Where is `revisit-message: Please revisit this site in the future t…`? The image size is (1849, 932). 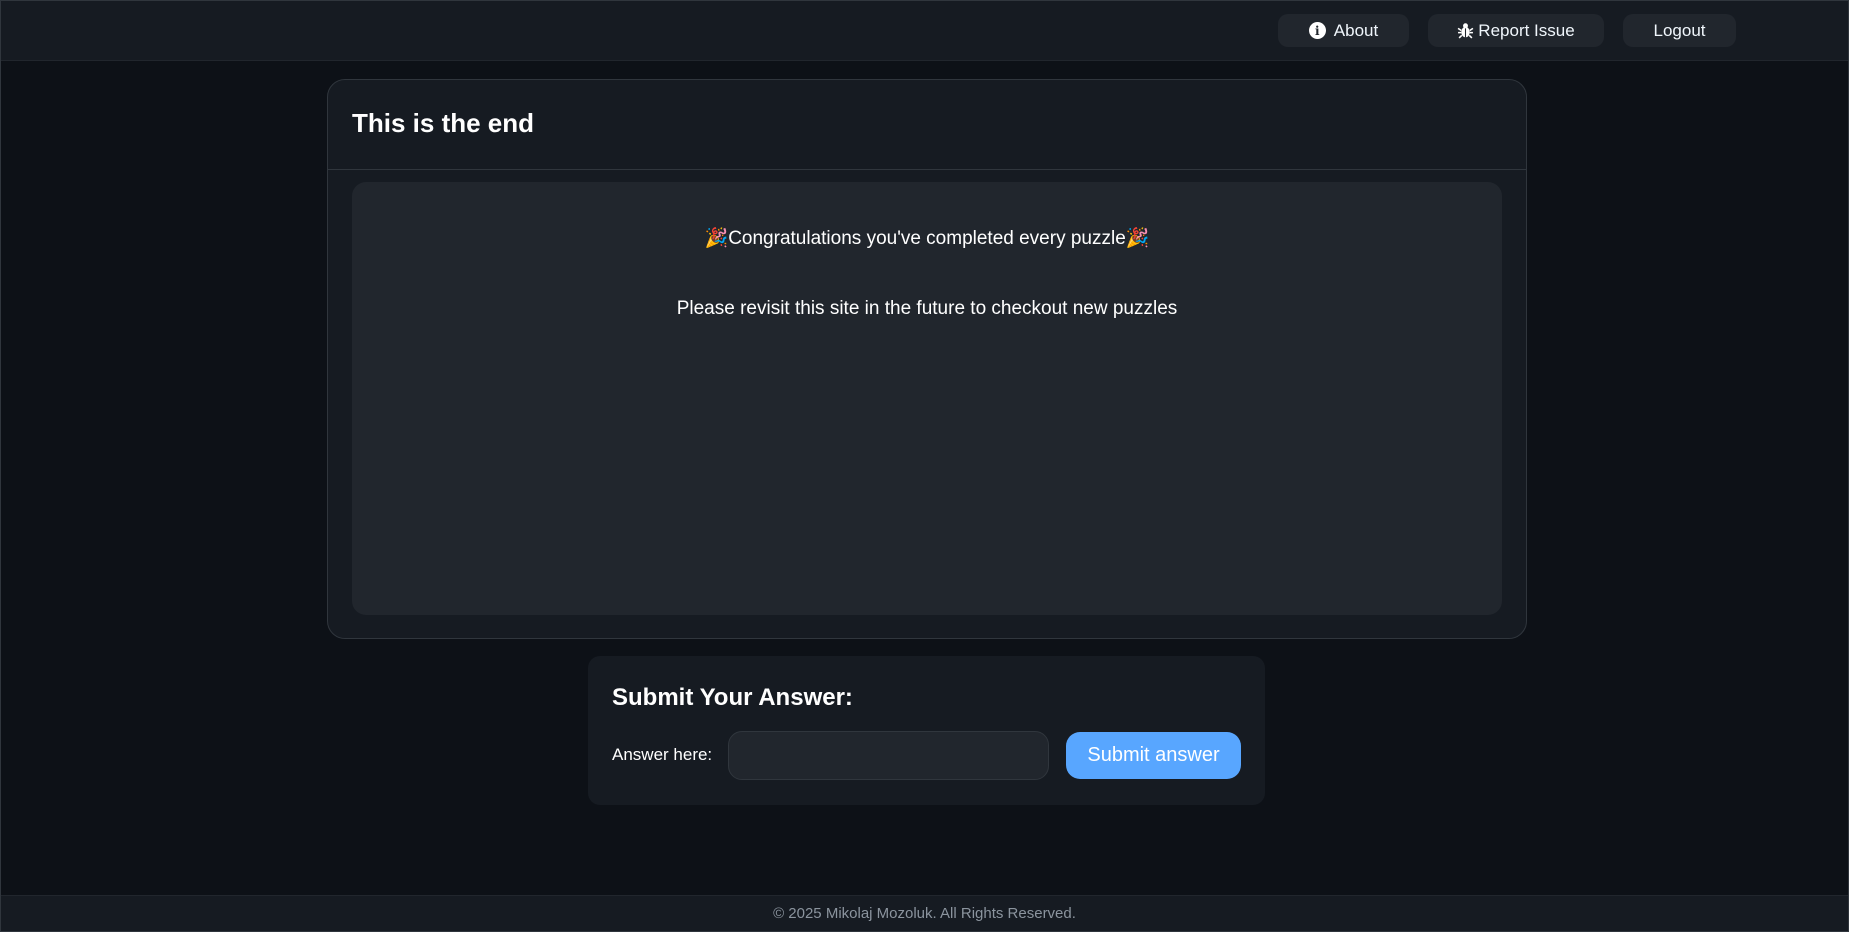 revisit-message: Please revisit this site in the future t… is located at coordinates (927, 308).